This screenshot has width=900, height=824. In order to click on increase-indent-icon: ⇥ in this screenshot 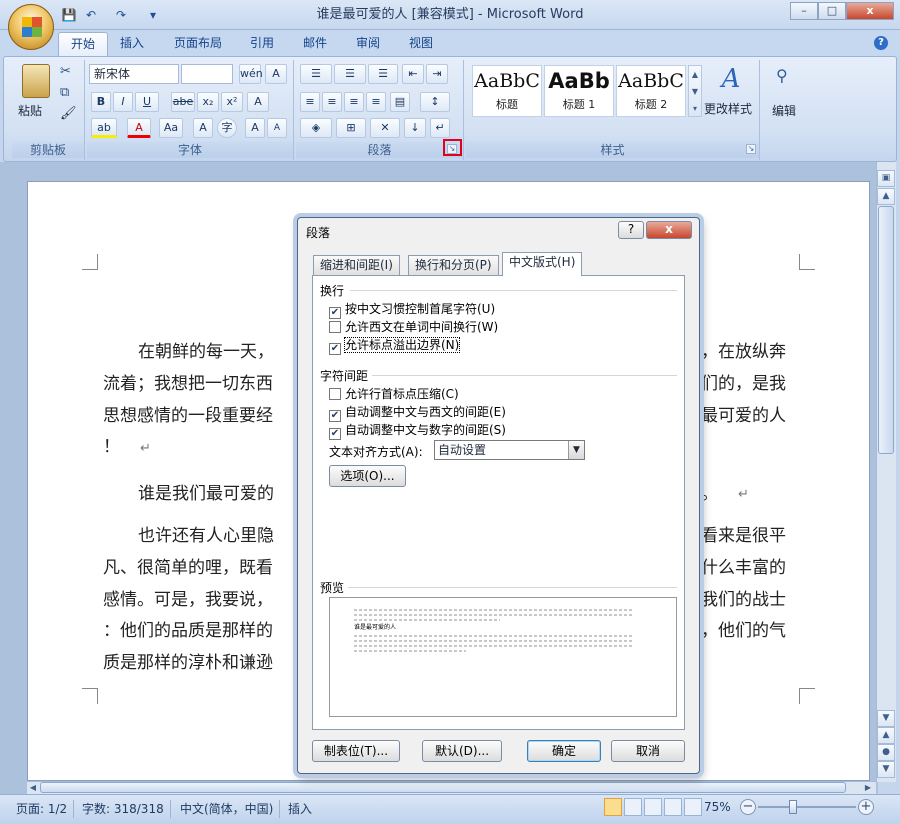, I will do `click(437, 74)`.